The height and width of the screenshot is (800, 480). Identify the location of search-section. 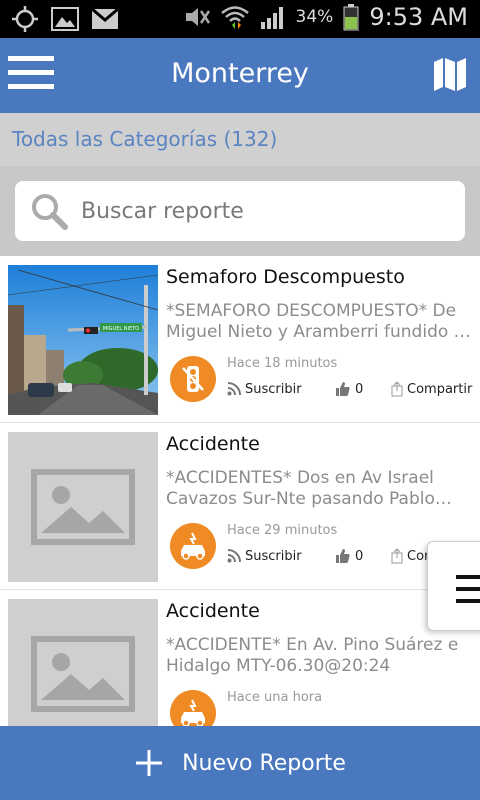
(240, 211).